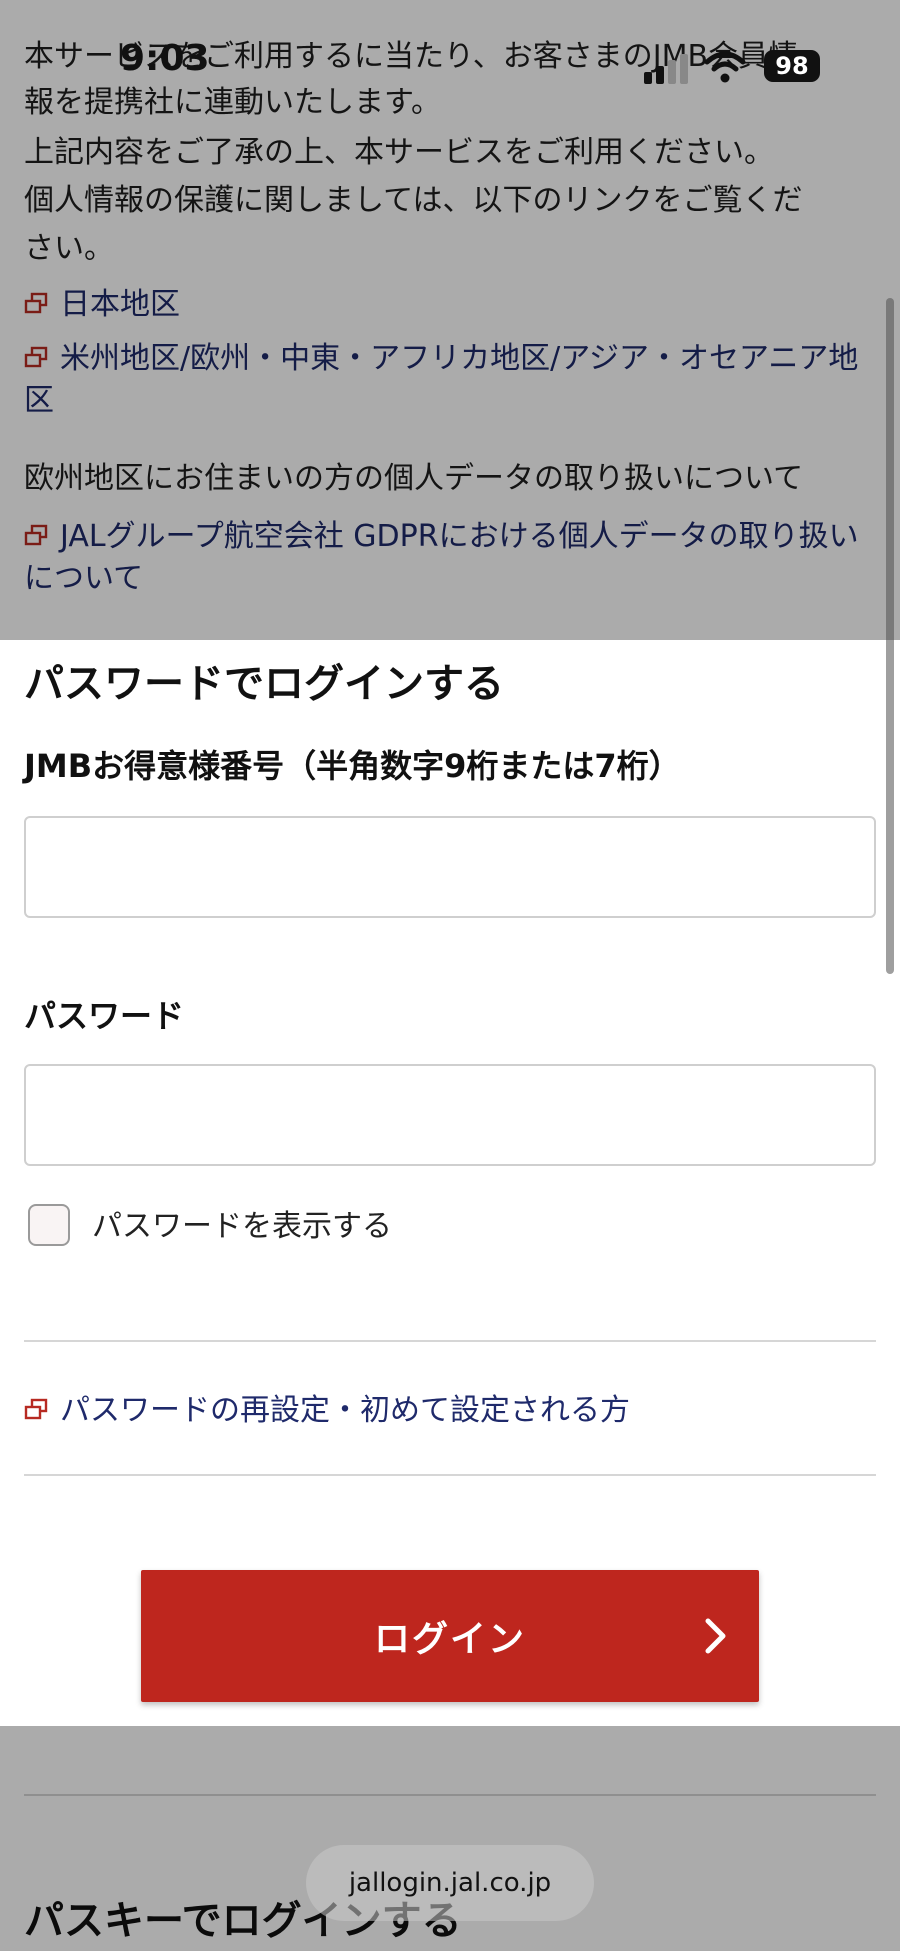 This screenshot has width=900, height=1951. What do you see at coordinates (49, 1225) in the screenshot?
I see `show-password-checkbox` at bounding box center [49, 1225].